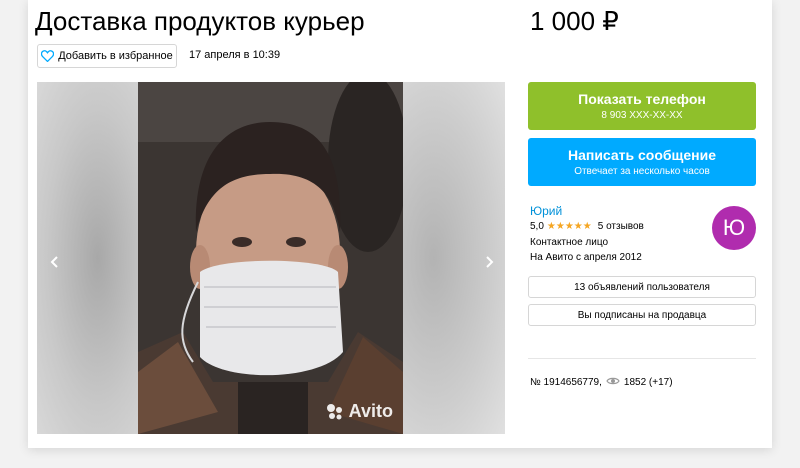 This screenshot has width=800, height=468. I want to click on subscribed-button: Вы подписаны на продавца, so click(642, 315).